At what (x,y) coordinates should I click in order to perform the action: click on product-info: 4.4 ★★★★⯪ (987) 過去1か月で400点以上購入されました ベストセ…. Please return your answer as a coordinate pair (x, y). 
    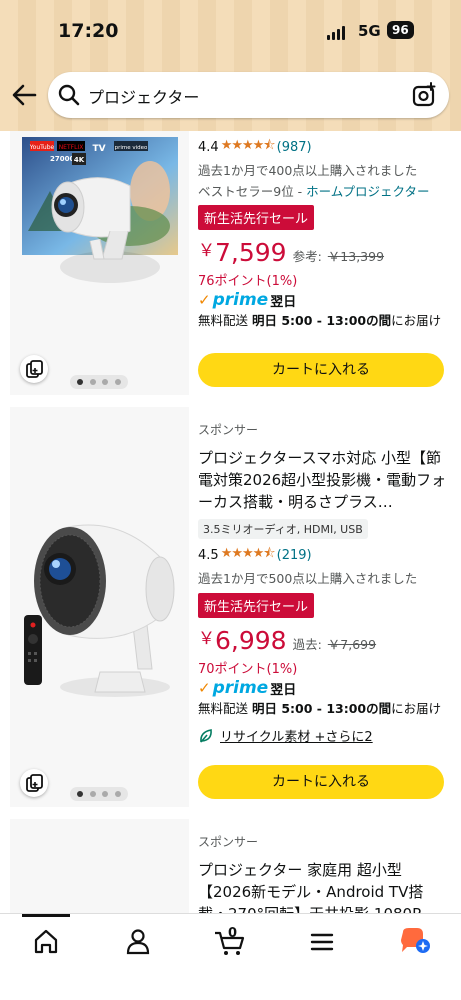
    Looking at the image, I should click on (324, 230).